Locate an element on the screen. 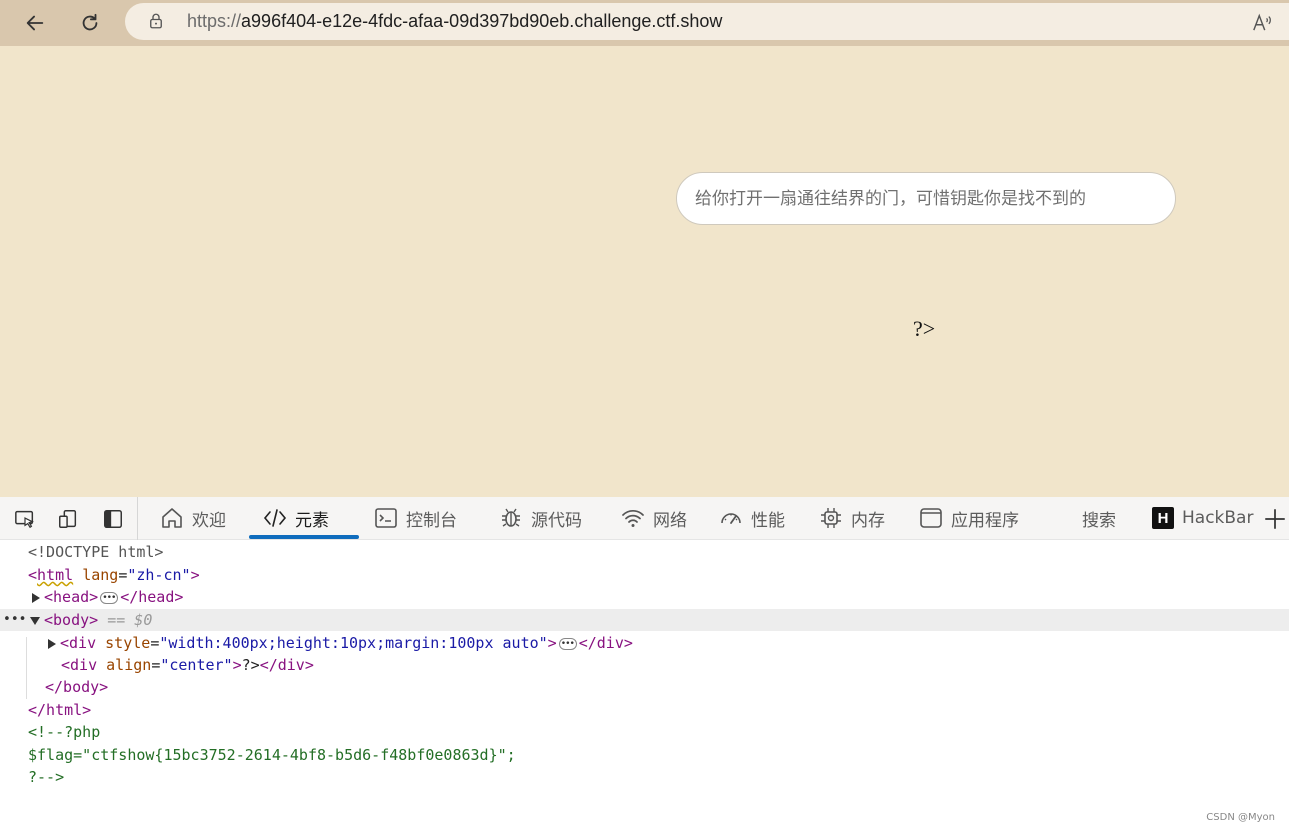 The width and height of the screenshot is (1289, 831). read-aloud-icon is located at coordinates (1262, 22).